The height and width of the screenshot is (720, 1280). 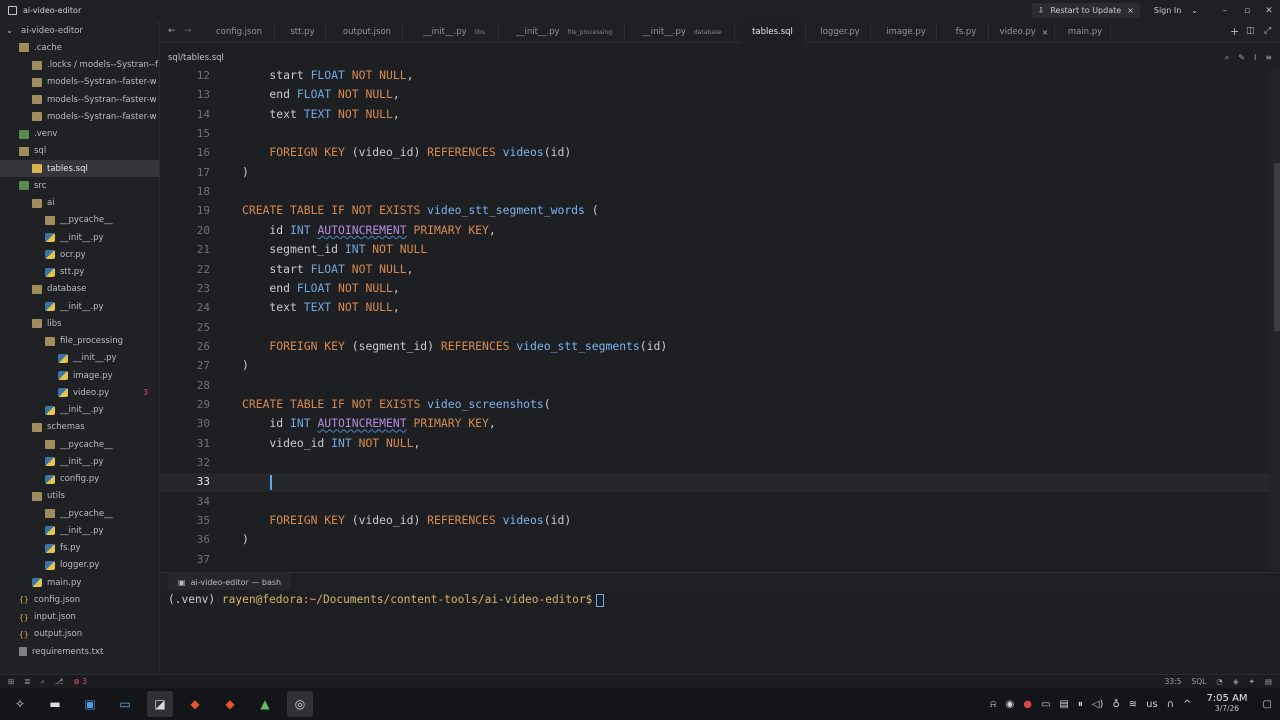 I want to click on tree-item: main.py, so click(x=79, y=582).